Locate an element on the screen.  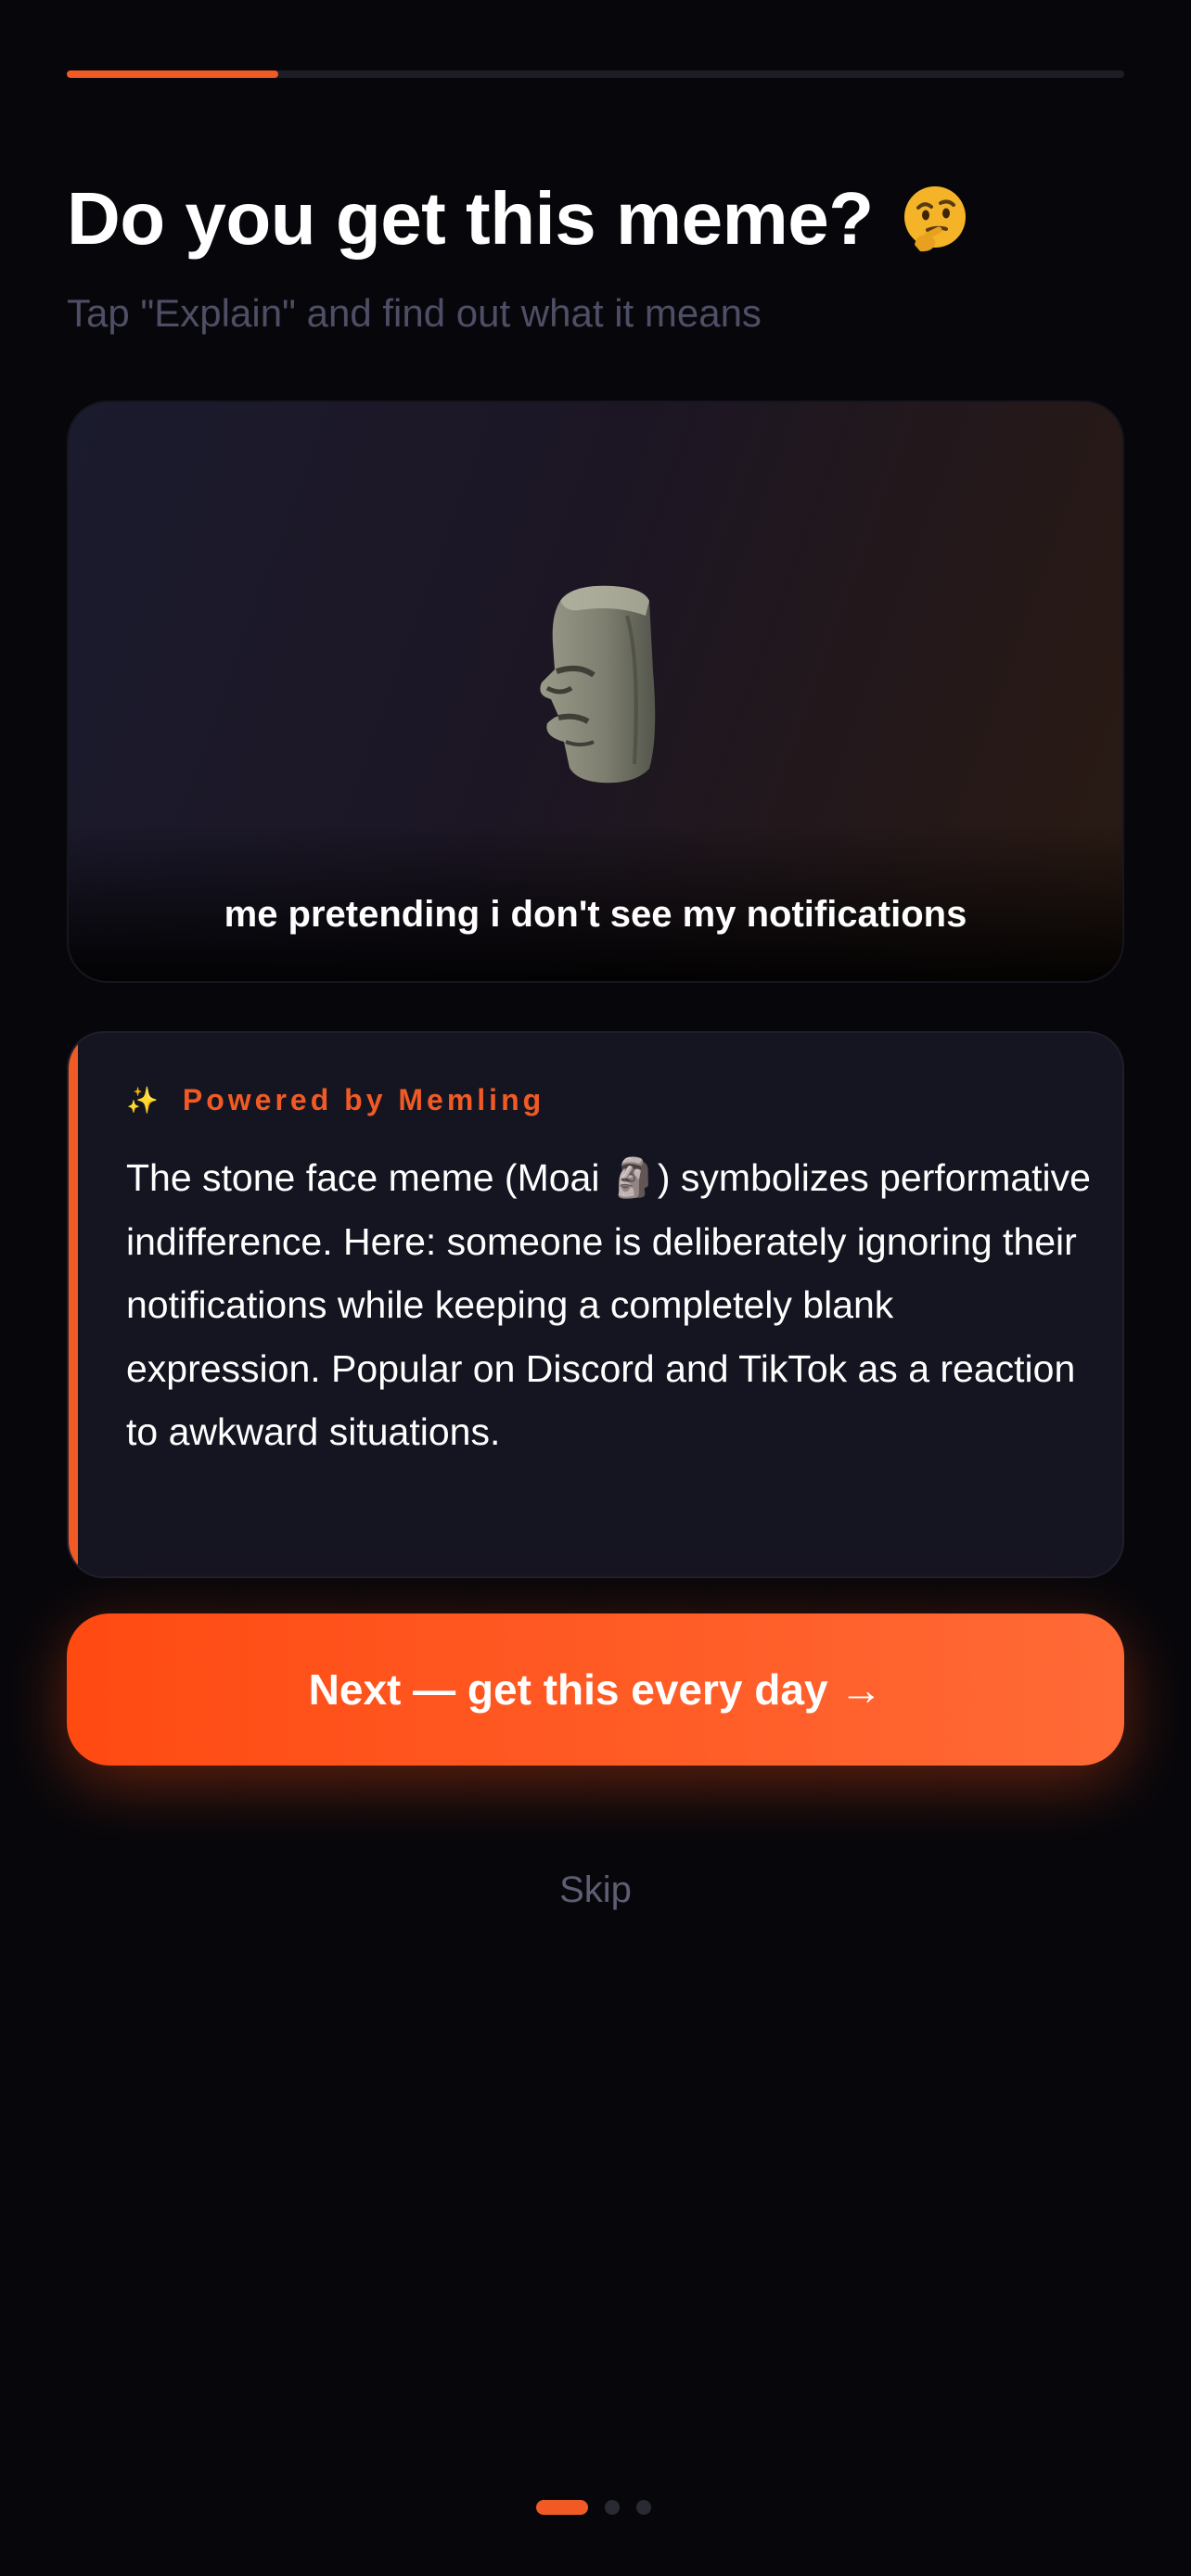
page-title: Do you get this meme? is located at coordinates (519, 218).